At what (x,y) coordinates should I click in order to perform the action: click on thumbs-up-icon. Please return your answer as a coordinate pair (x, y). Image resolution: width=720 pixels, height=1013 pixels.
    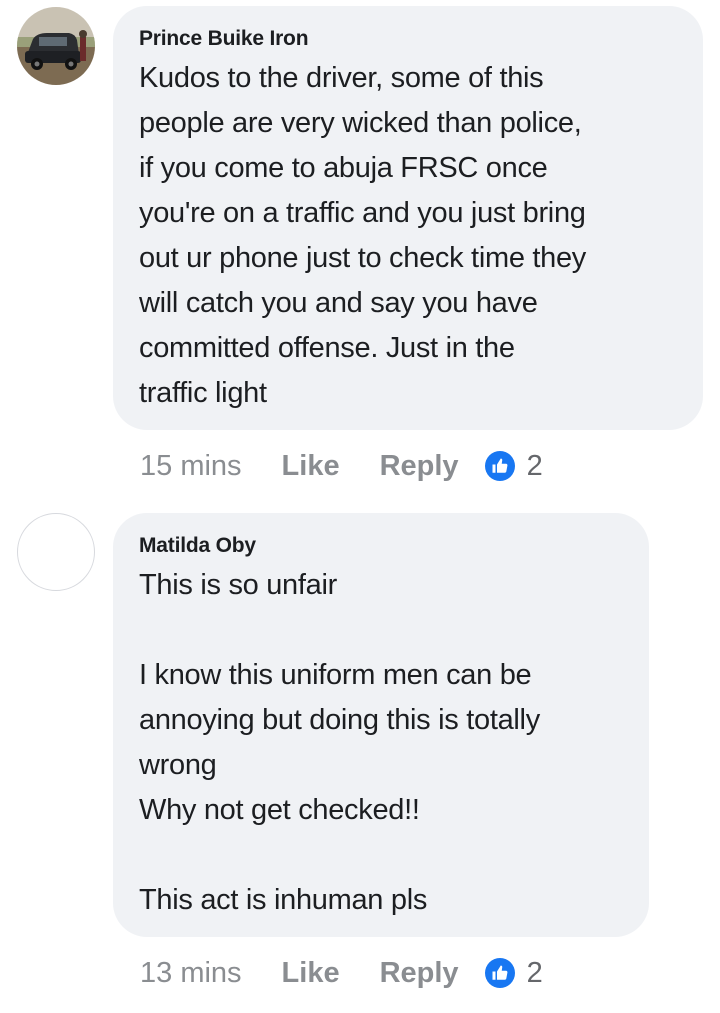
    Looking at the image, I should click on (499, 973).